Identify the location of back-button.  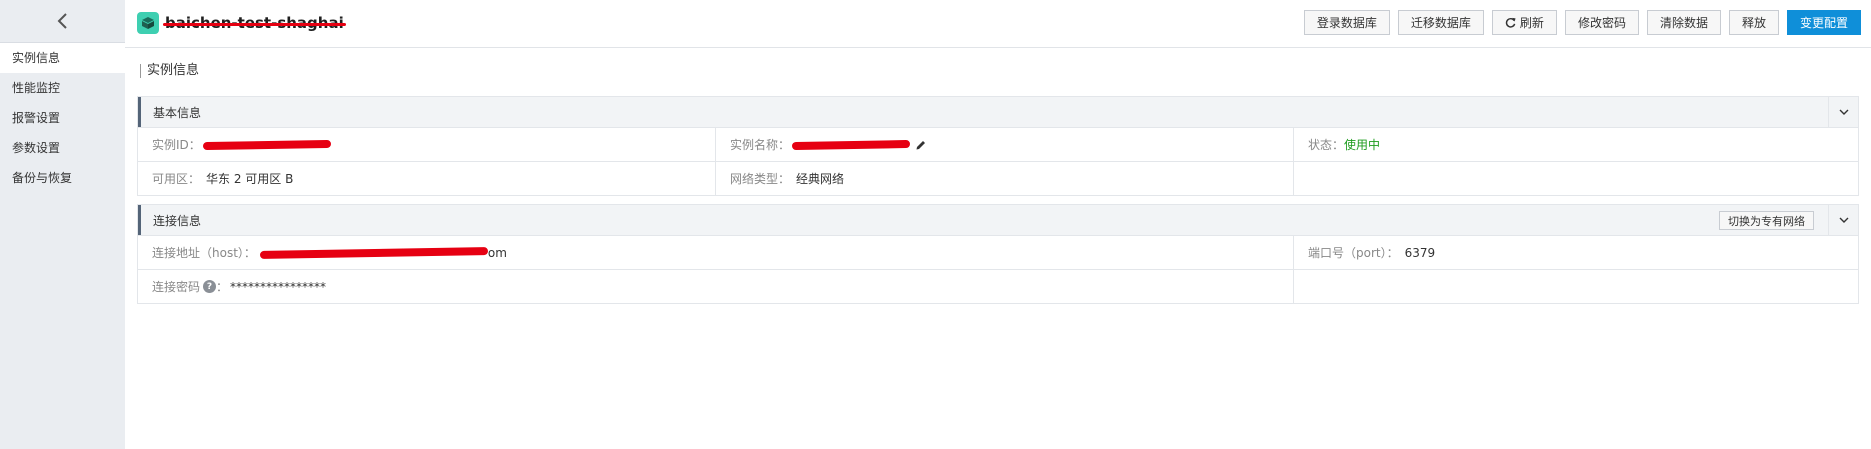
(62, 21).